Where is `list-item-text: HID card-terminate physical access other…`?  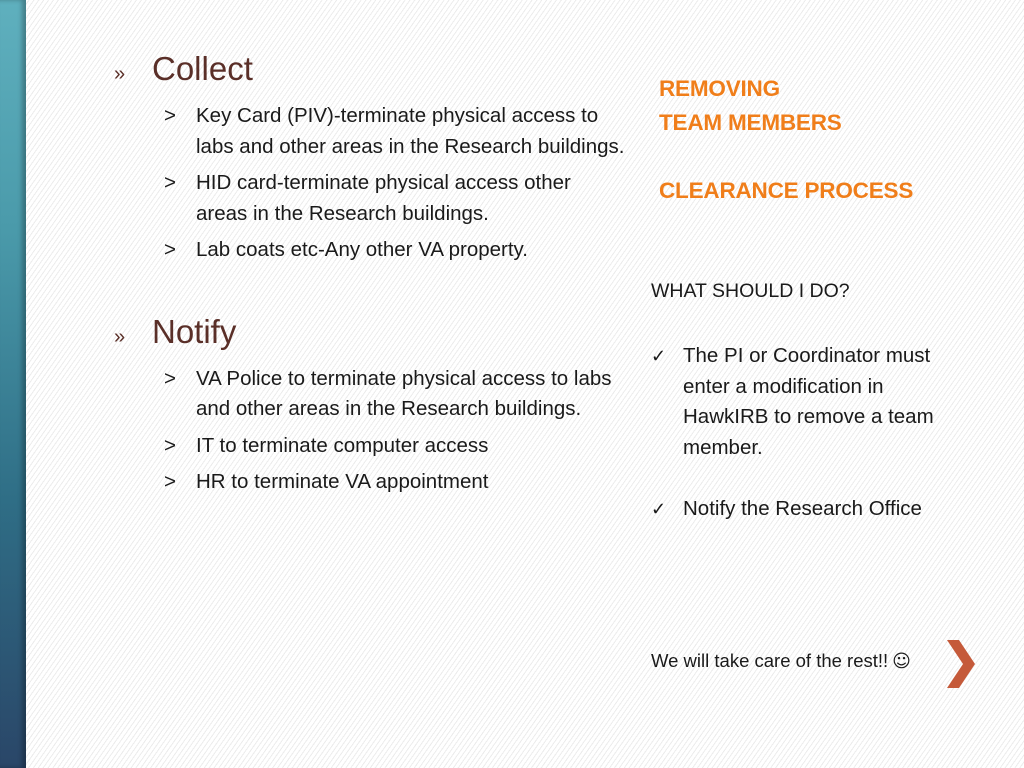 list-item-text: HID card-terminate physical access other… is located at coordinates (383, 198).